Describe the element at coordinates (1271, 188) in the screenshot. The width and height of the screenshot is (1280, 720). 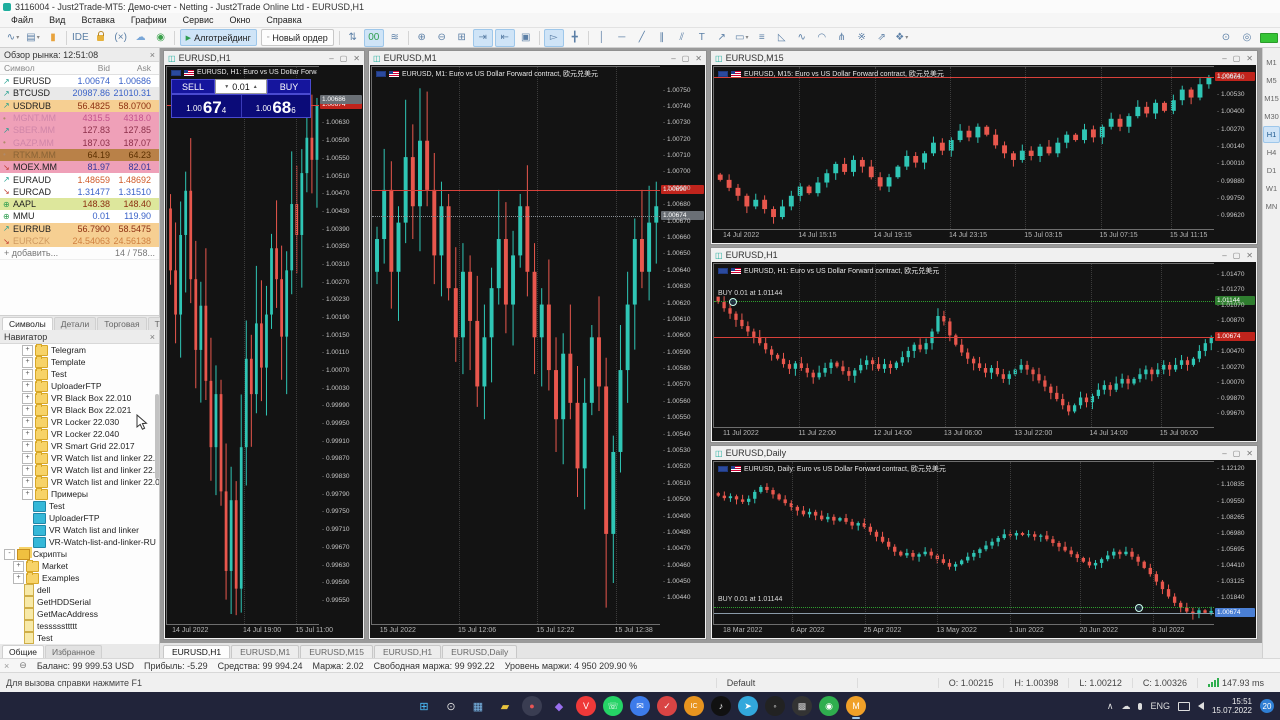
I see `timeframe-W1: W1` at that location.